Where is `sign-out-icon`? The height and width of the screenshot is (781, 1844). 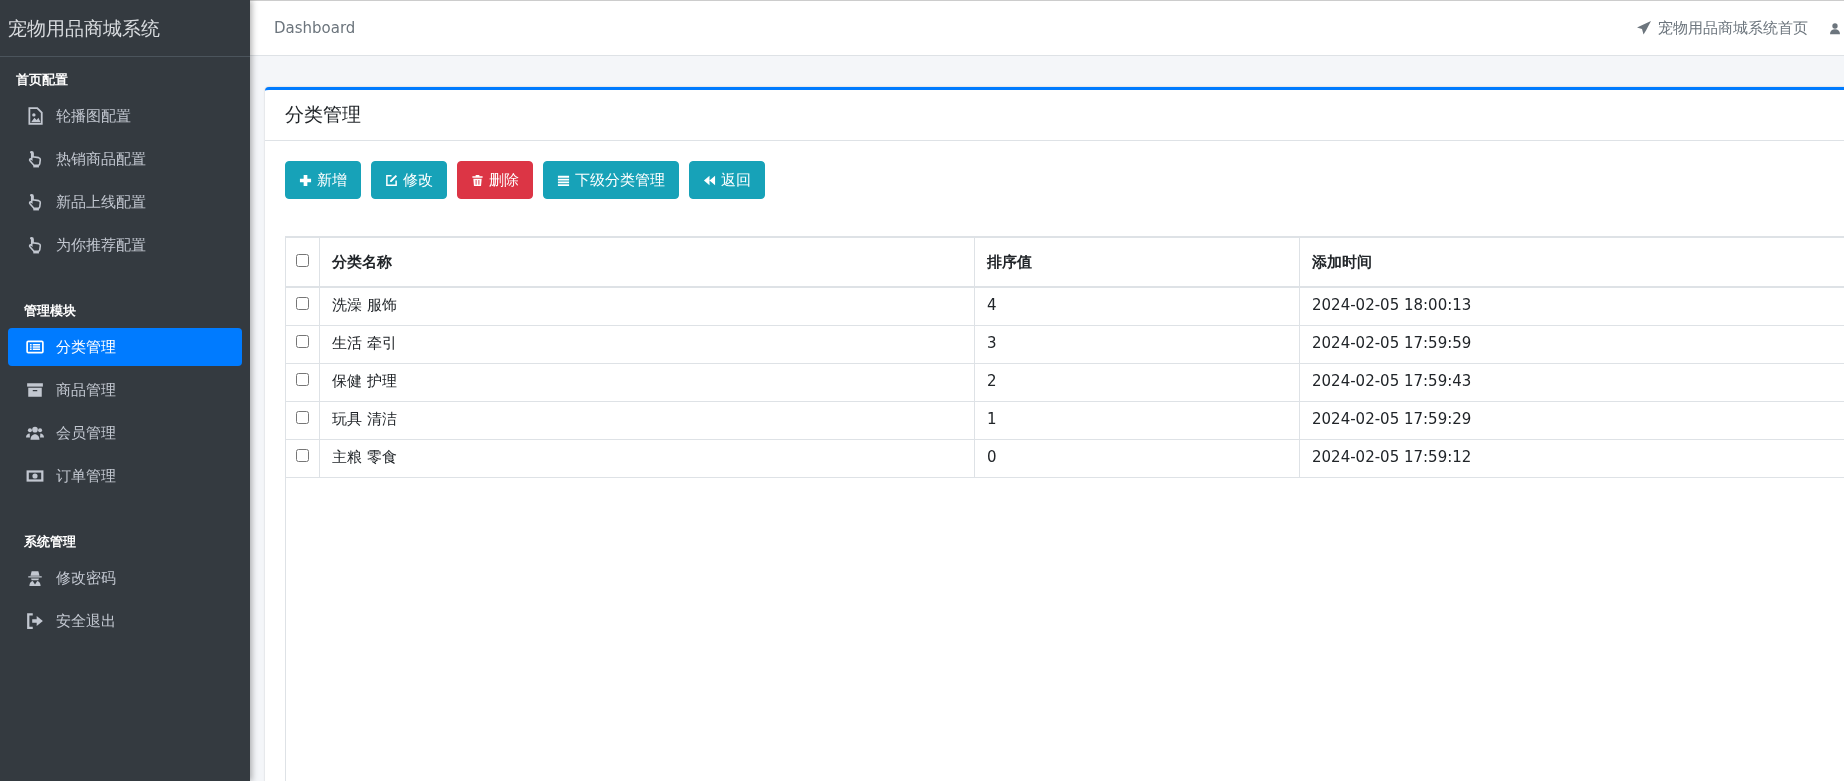 sign-out-icon is located at coordinates (35, 621).